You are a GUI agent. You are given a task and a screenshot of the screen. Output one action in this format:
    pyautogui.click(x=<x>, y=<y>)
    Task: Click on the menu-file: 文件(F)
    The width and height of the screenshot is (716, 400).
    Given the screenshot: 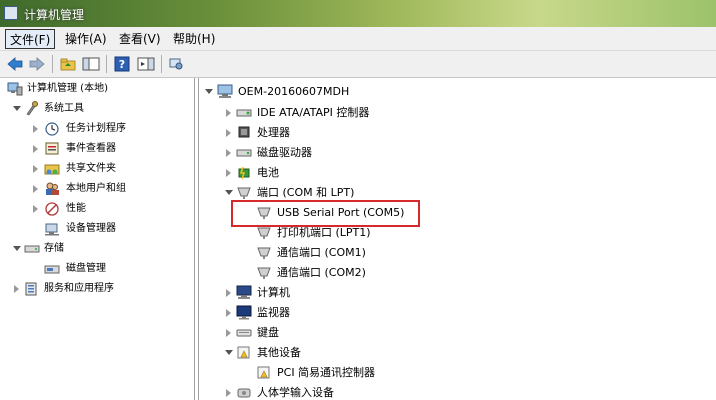 What is the action you would take?
    pyautogui.click(x=30, y=39)
    